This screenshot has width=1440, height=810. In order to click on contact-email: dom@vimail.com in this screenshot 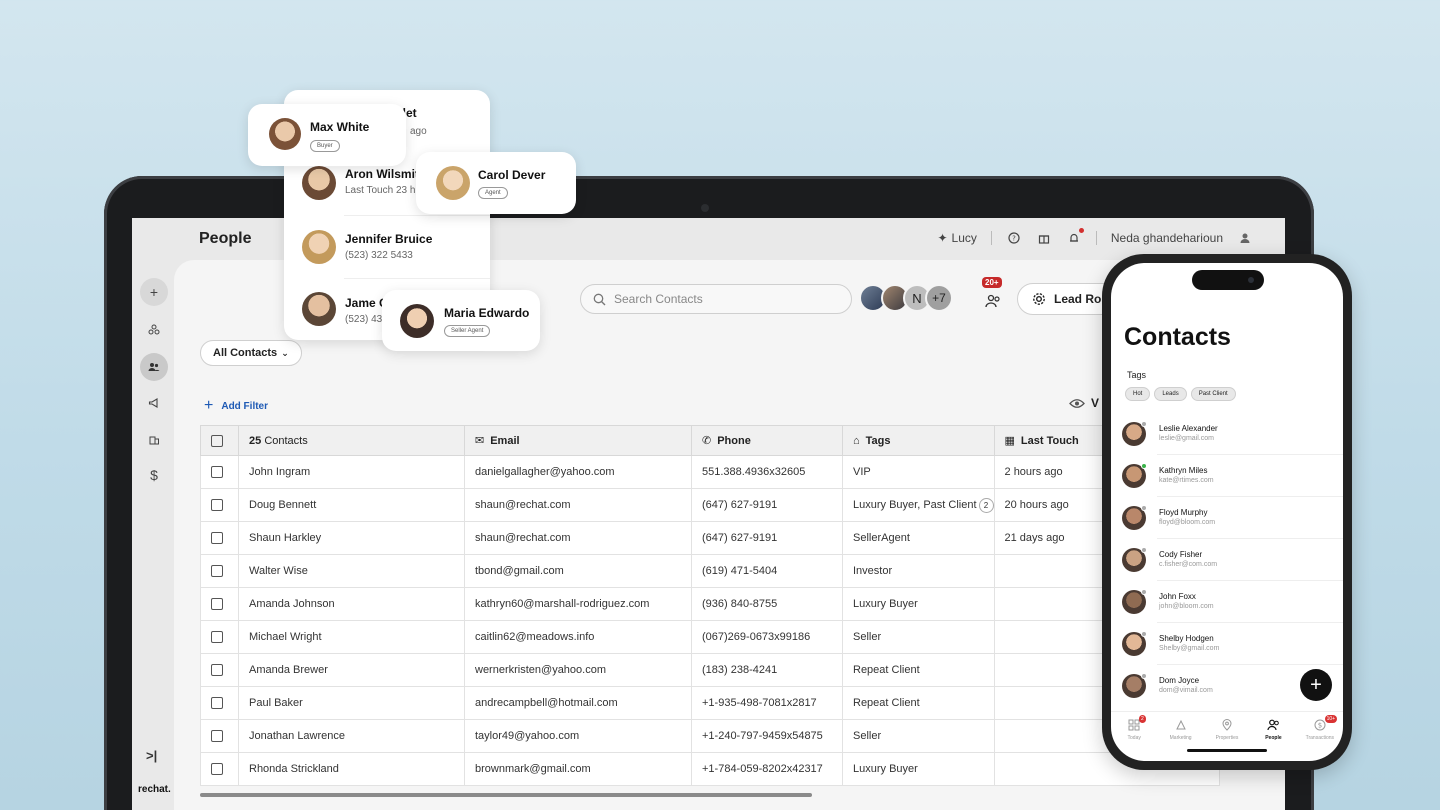, I will do `click(1186, 690)`.